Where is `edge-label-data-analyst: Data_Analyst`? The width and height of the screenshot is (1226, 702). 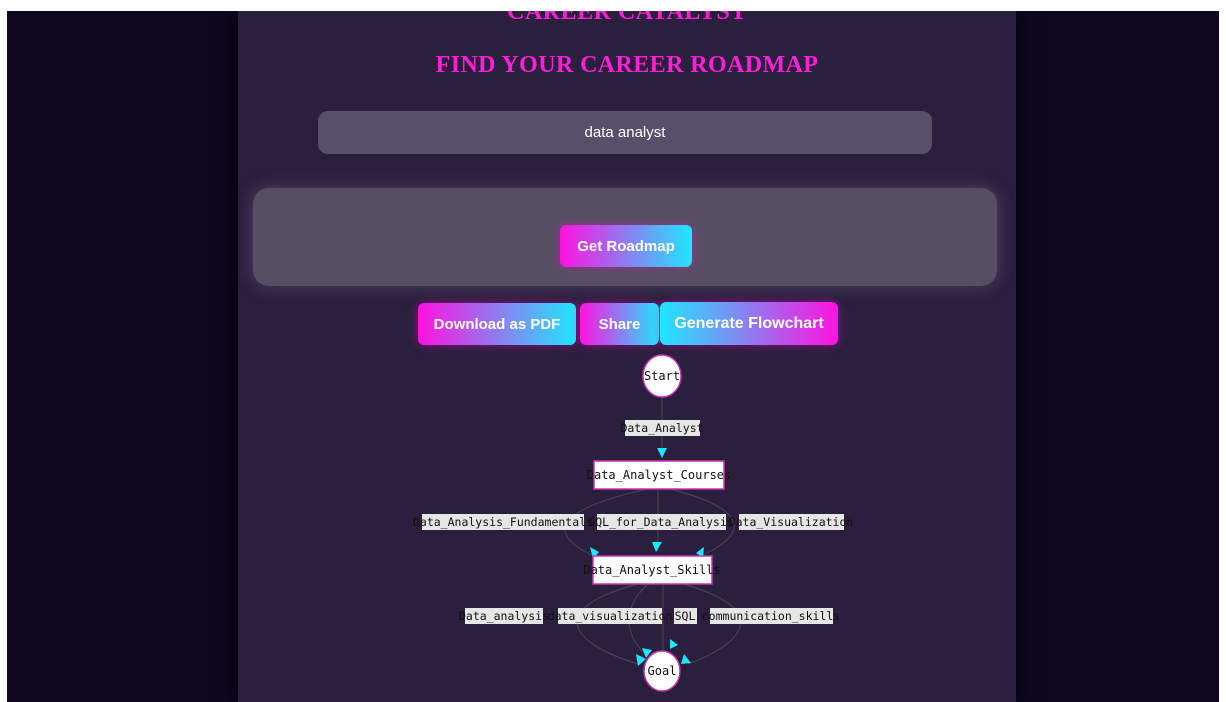
edge-label-data-analyst: Data_Analyst is located at coordinates (661, 428).